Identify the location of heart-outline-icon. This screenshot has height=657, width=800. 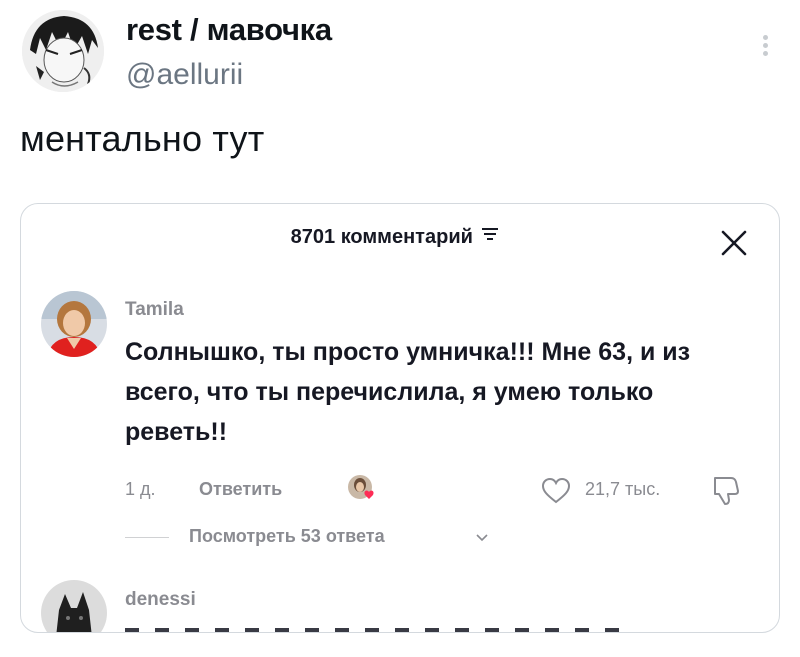
(556, 493).